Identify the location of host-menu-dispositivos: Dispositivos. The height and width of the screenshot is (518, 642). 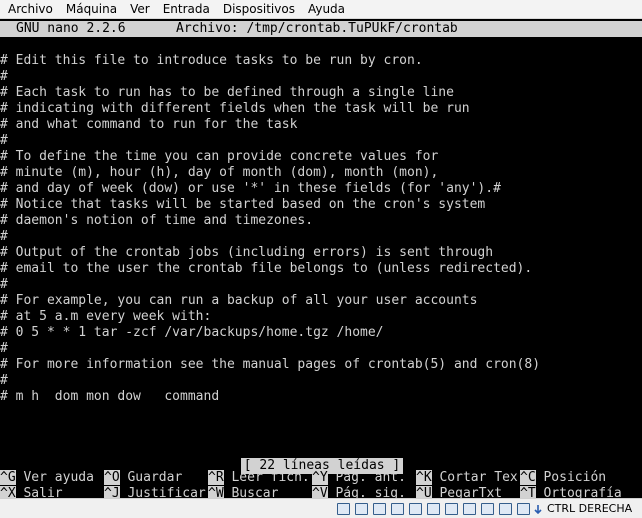
(259, 9).